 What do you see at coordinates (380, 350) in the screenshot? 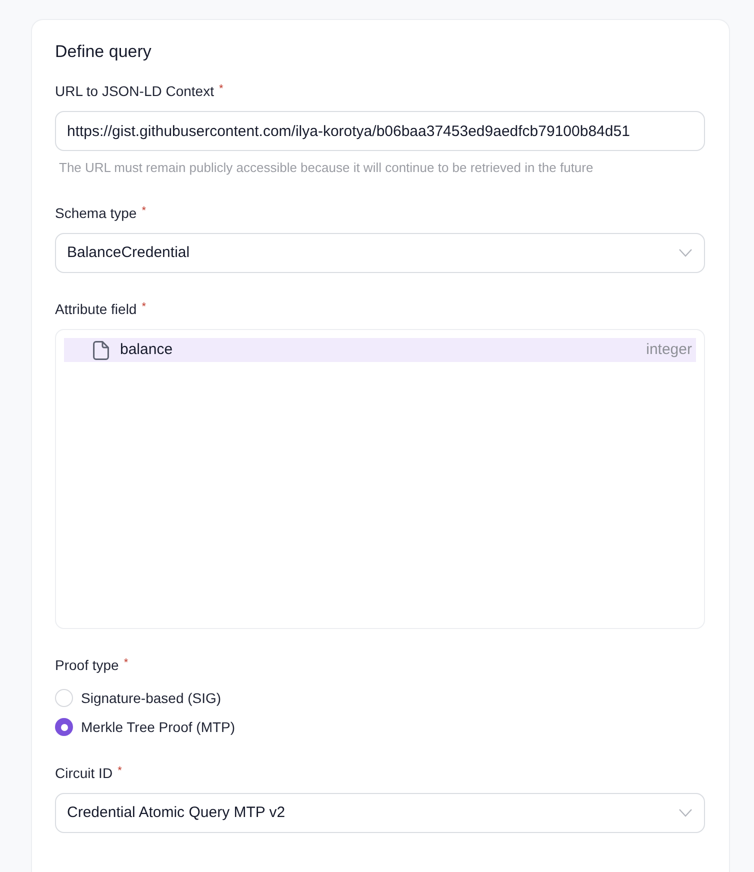
I see `tree-item: balance integer` at bounding box center [380, 350].